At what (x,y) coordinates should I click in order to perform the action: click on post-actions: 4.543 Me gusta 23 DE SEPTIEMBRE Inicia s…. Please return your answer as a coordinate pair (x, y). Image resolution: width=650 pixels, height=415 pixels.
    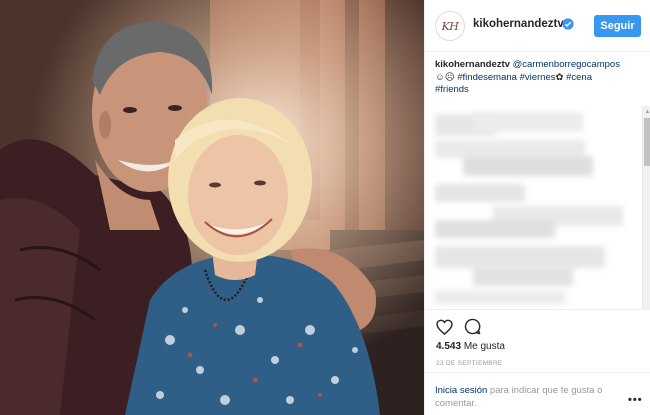
    Looking at the image, I should click on (537, 362).